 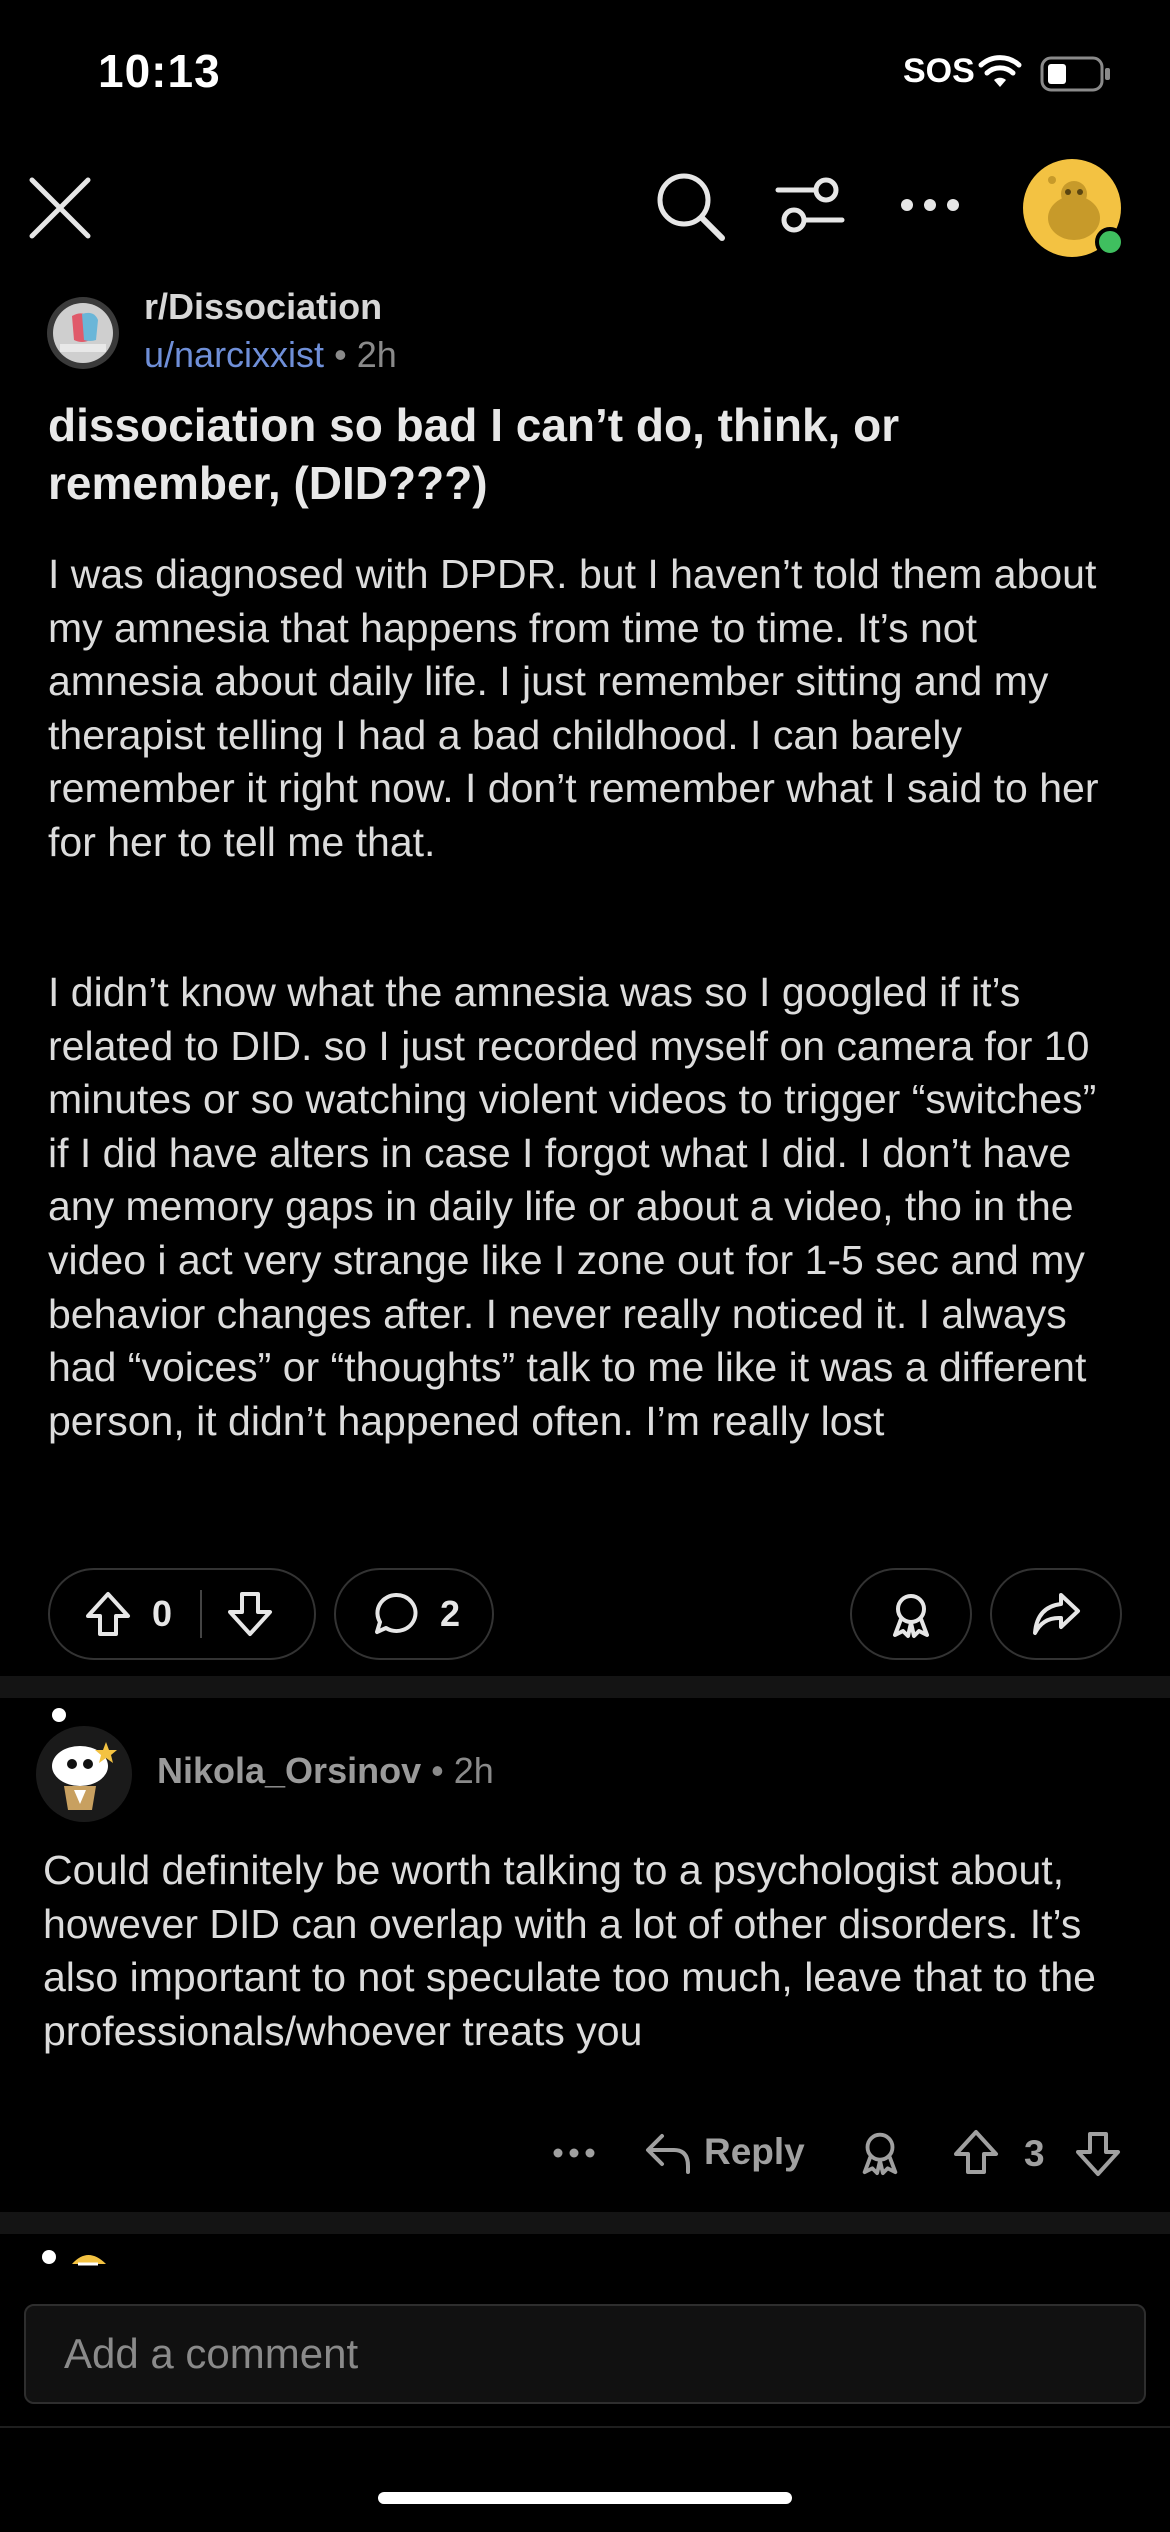 I want to click on post-meta: u/narcixxist • 2h, so click(x=270, y=355).